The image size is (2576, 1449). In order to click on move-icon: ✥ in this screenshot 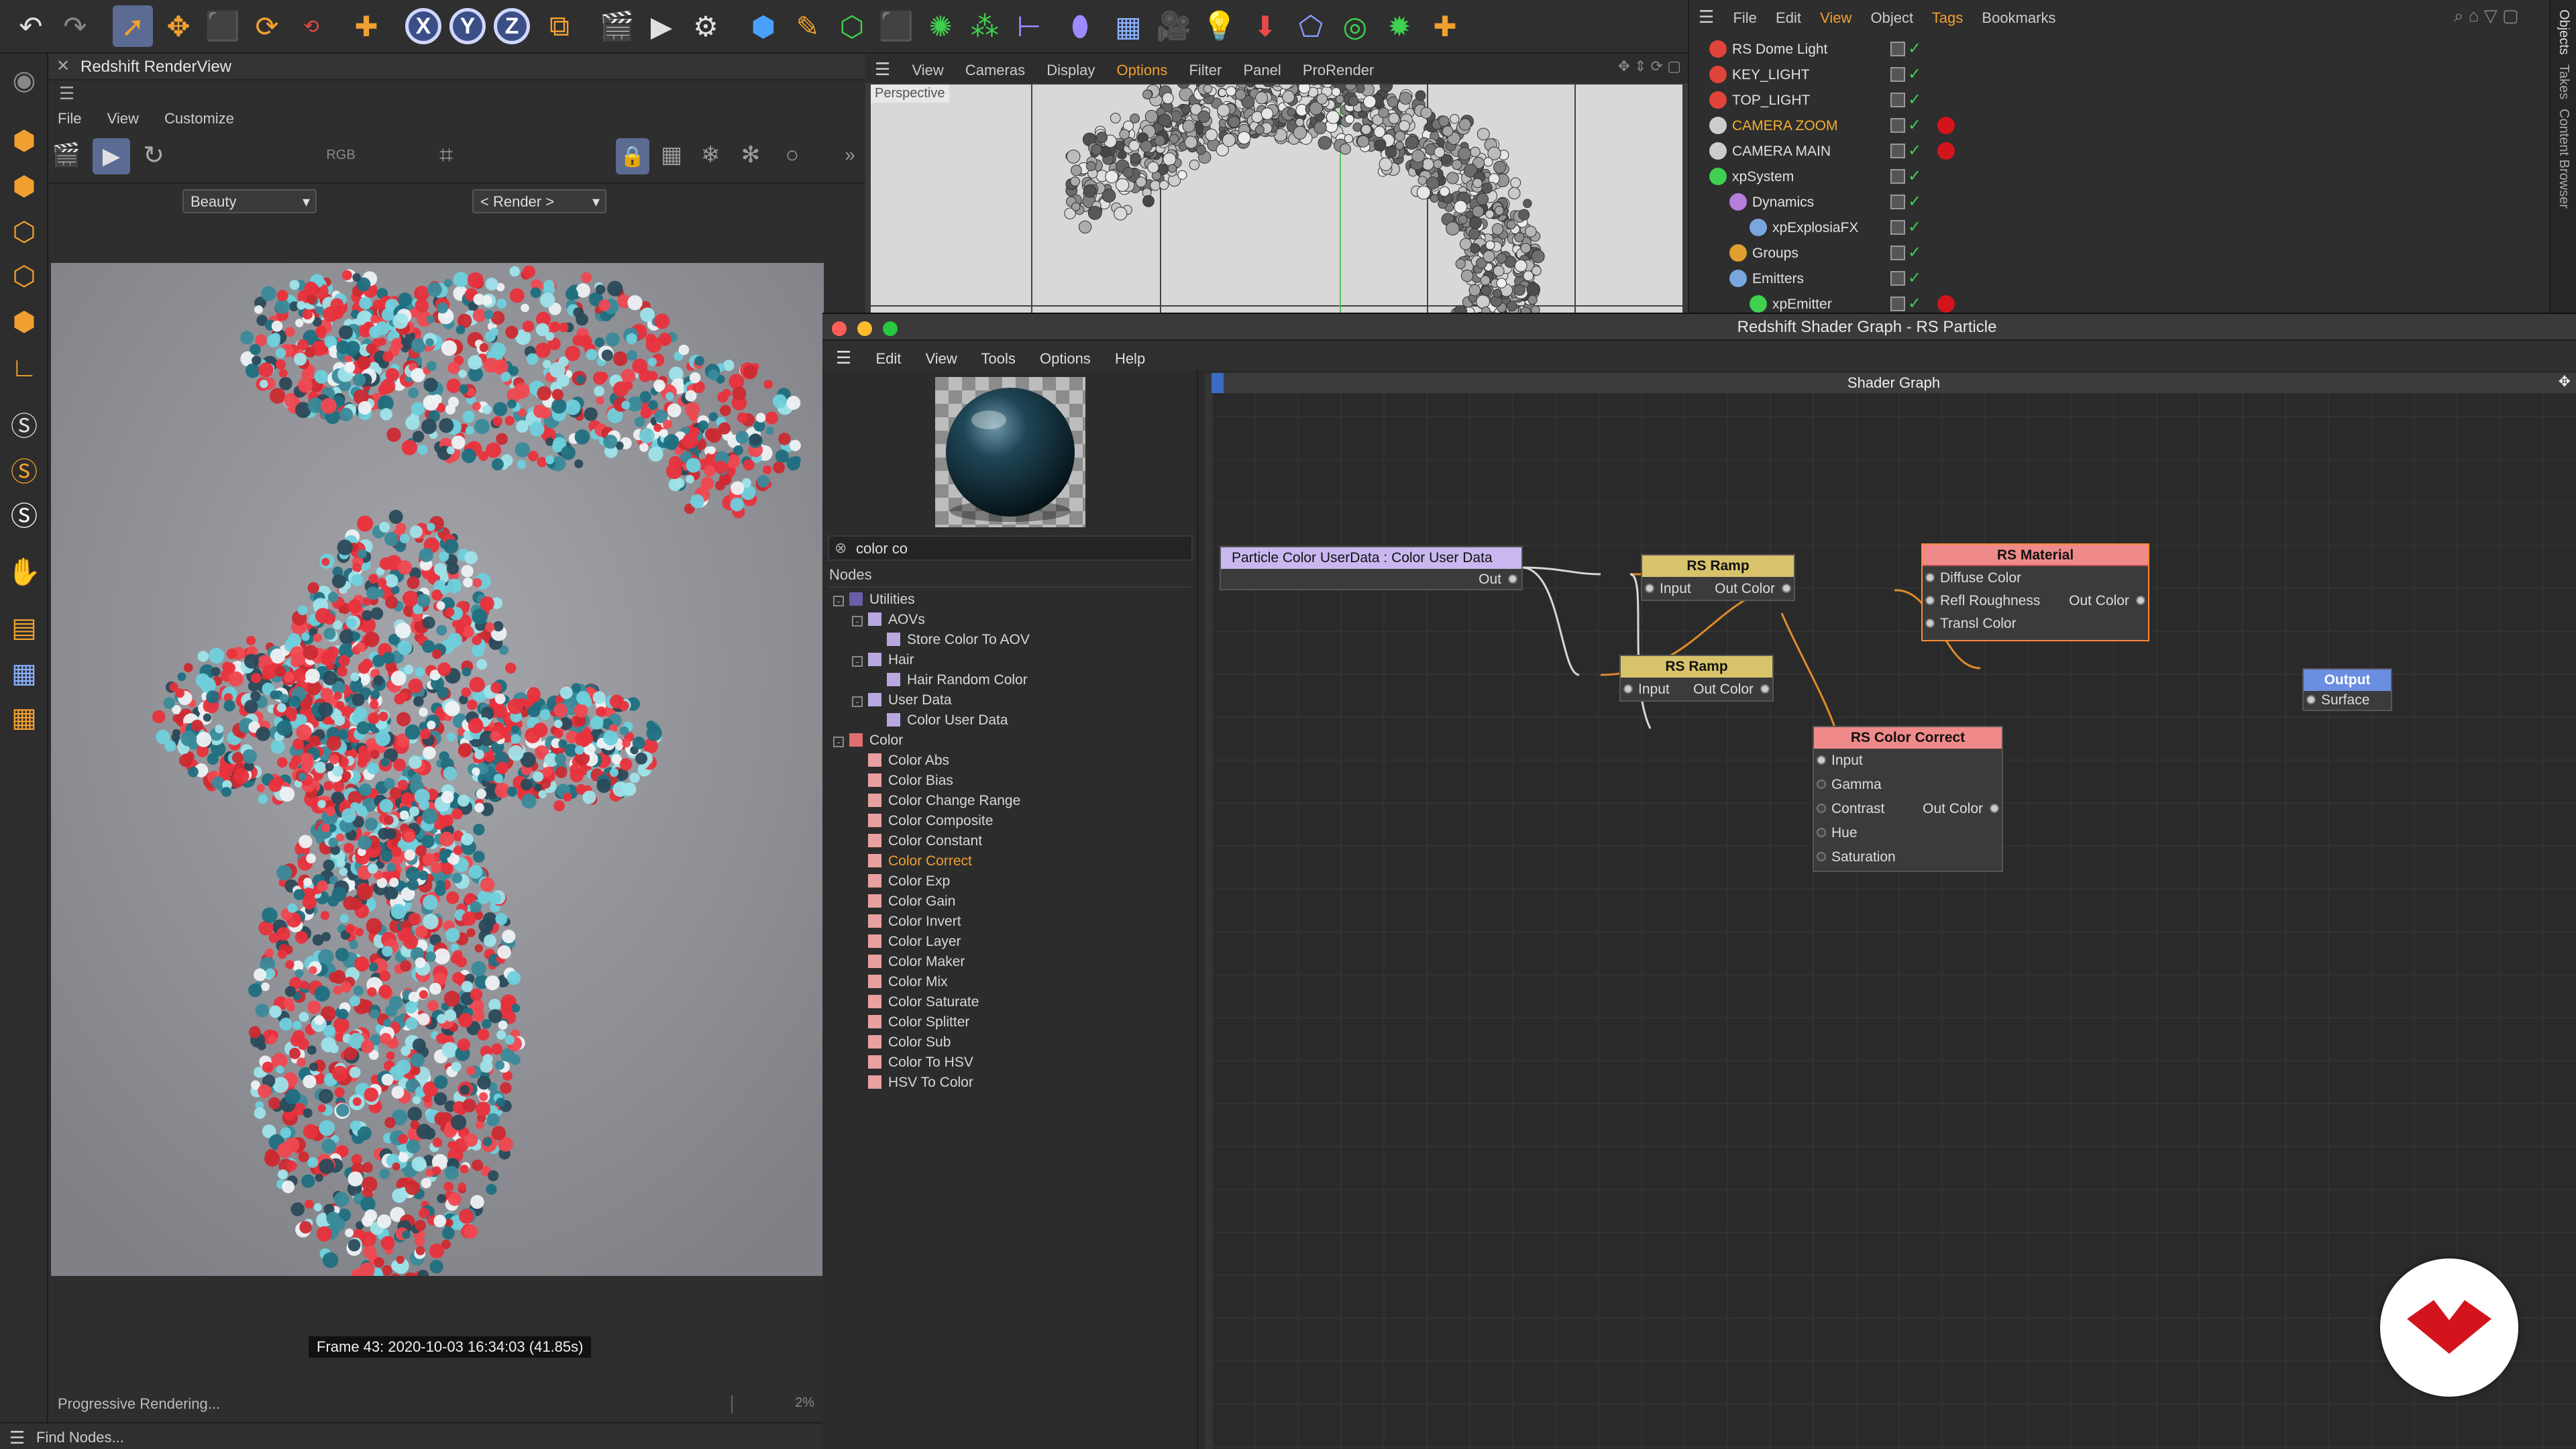, I will do `click(178, 26)`.